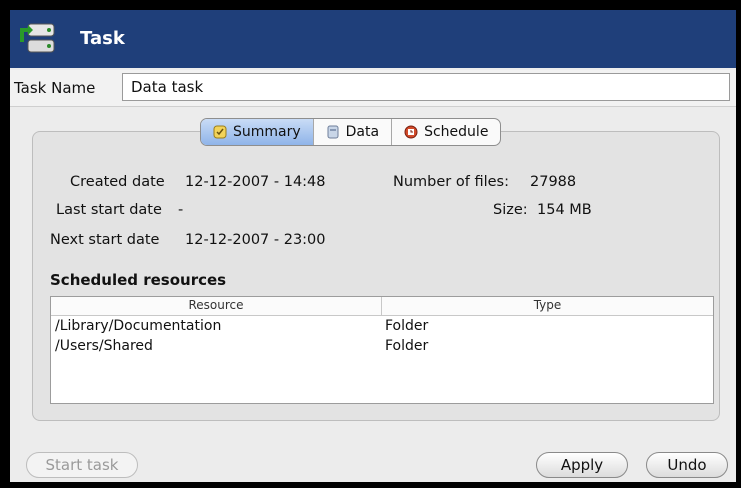  Describe the element at coordinates (220, 132) in the screenshot. I see `summary-icon` at that location.